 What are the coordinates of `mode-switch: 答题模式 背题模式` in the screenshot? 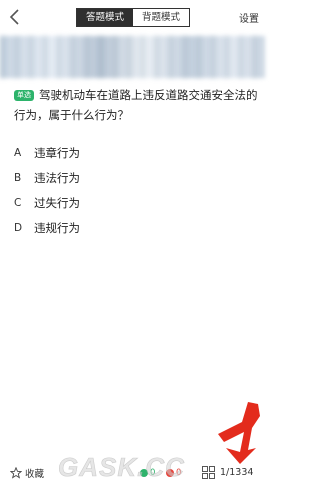 It's located at (133, 17).